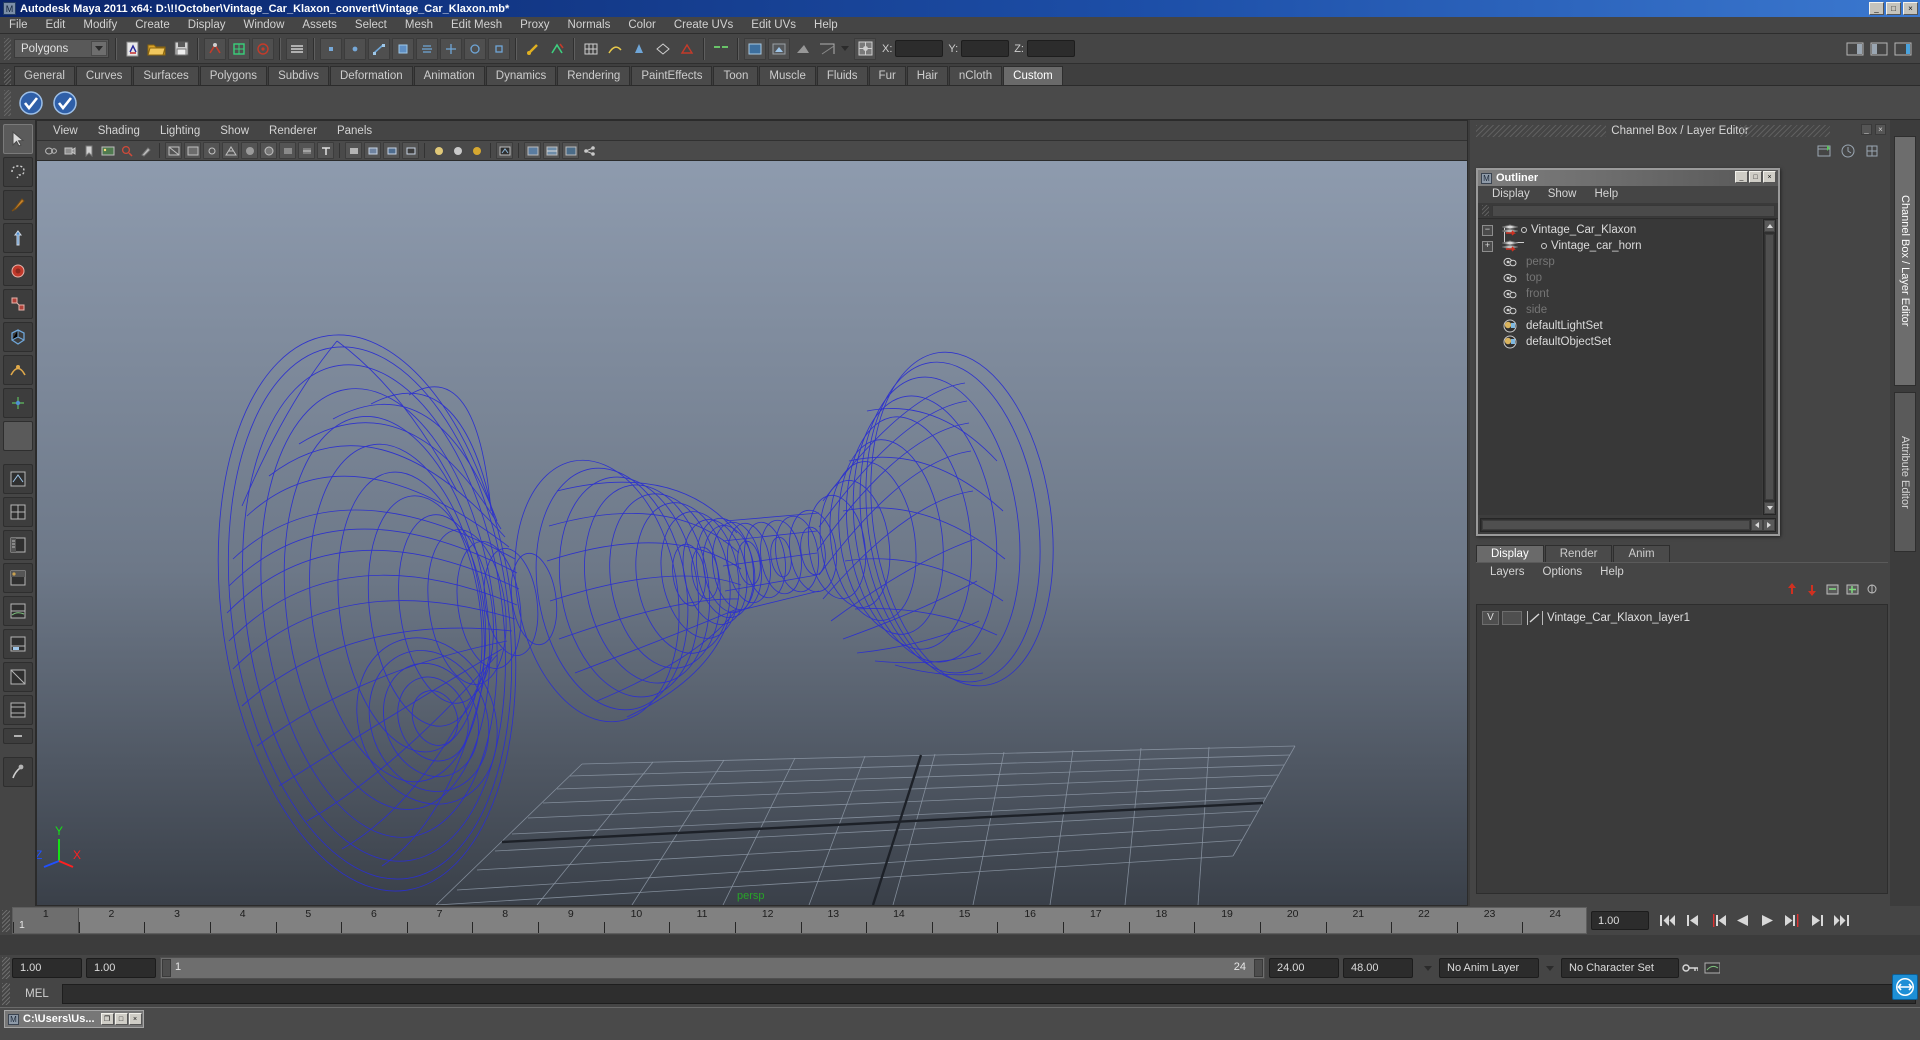 Image resolution: width=1920 pixels, height=1040 pixels. Describe the element at coordinates (687, 49) in the screenshot. I see `make-live-button` at that location.